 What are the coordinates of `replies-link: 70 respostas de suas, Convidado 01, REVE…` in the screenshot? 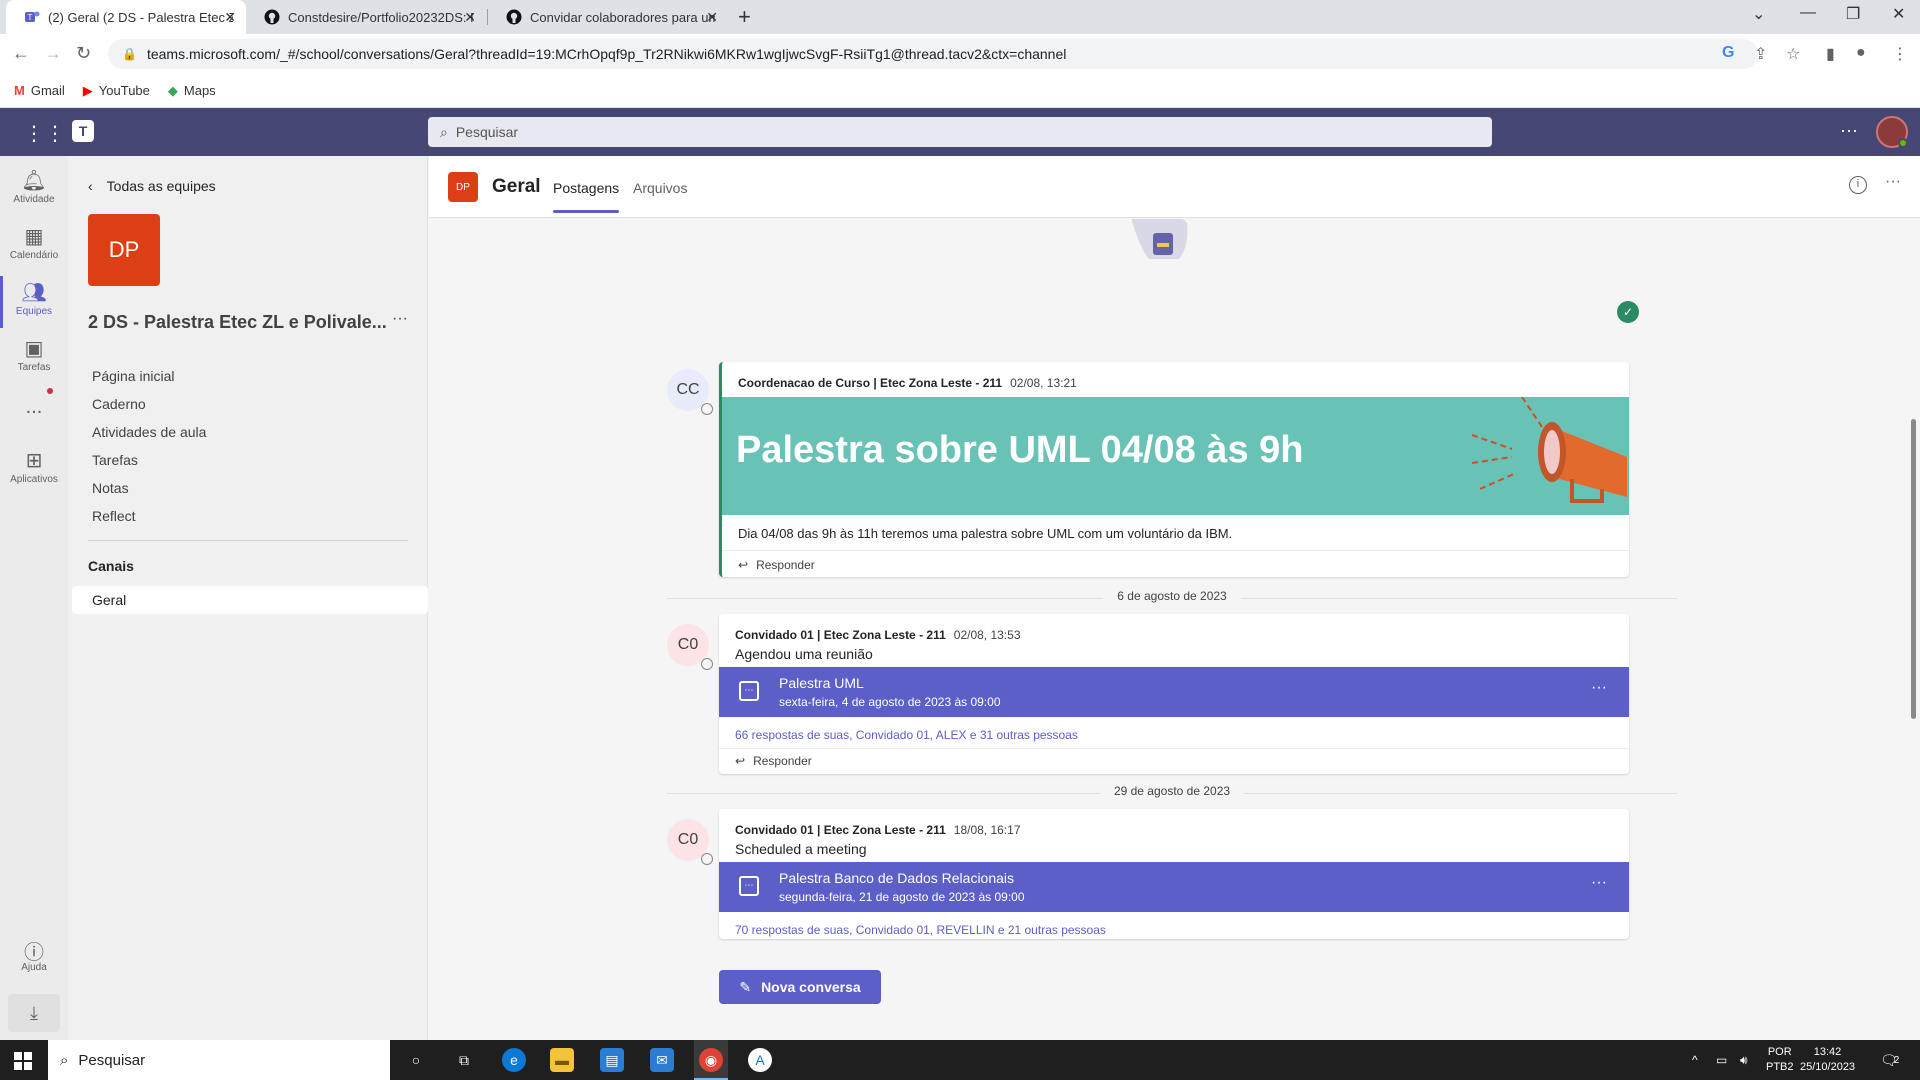 It's located at (920, 930).